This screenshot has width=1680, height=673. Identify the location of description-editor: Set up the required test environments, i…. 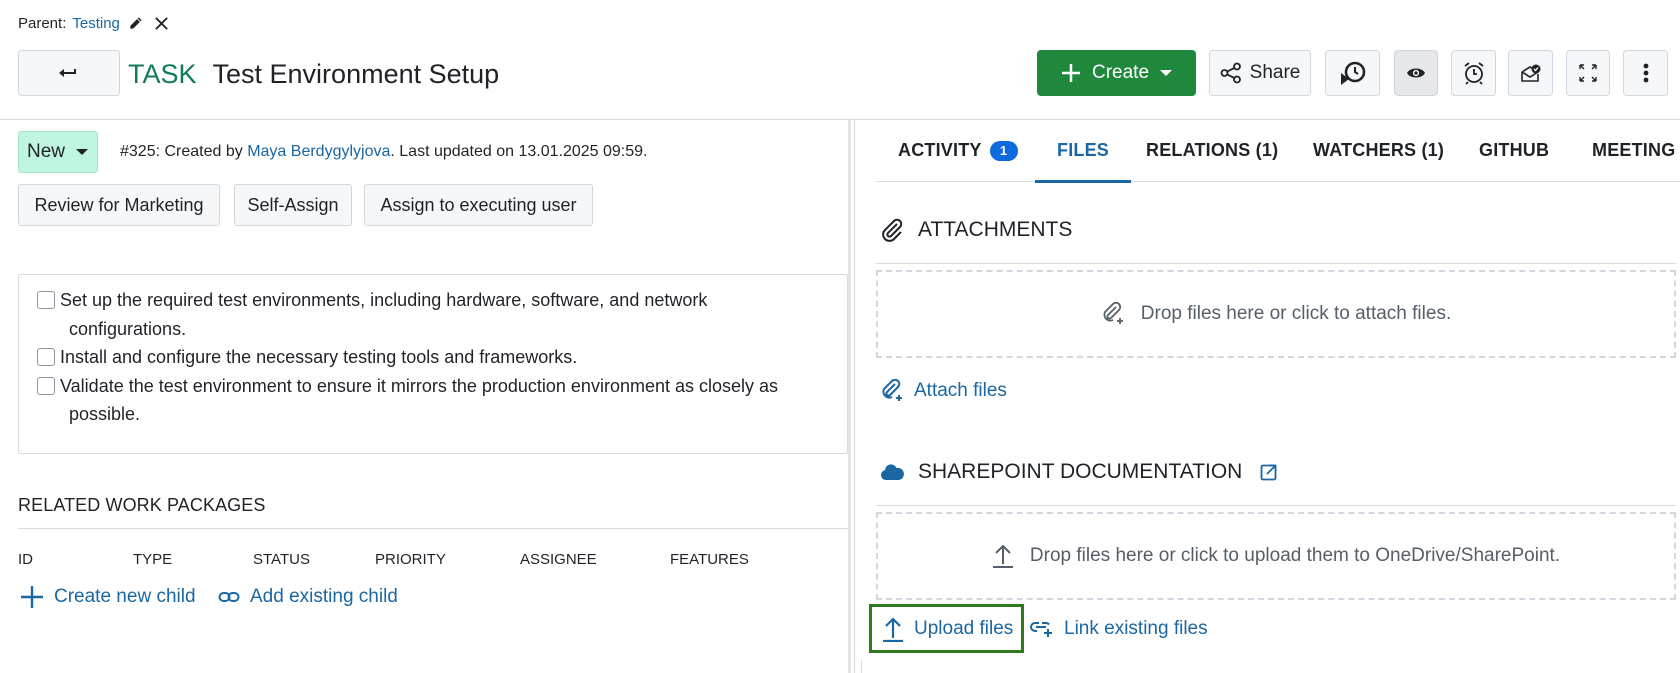
(433, 364).